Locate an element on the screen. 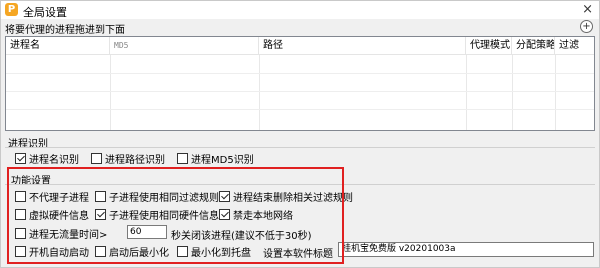 Image resolution: width=600 pixels, height=268 pixels. process-list-header: 进程名 MD5 路径 代理模式 分配策略 过滤 is located at coordinates (300, 46).